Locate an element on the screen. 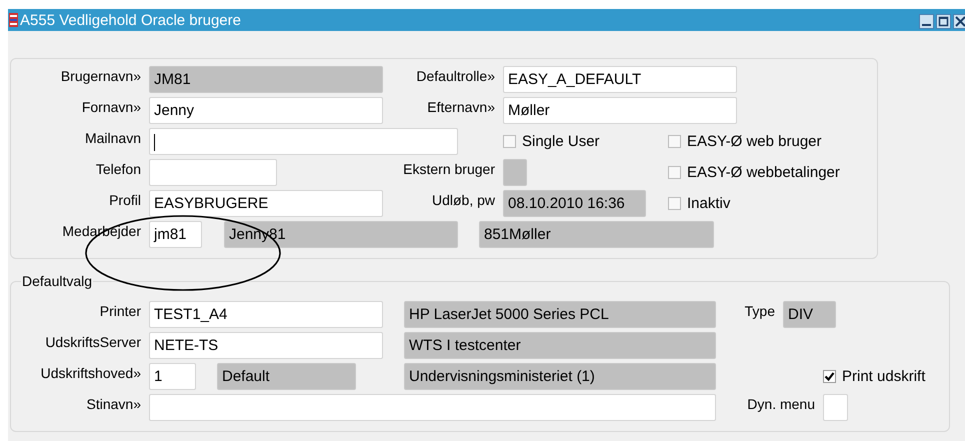  checkbox-label: EASY-Ø webbetalinger is located at coordinates (763, 172).